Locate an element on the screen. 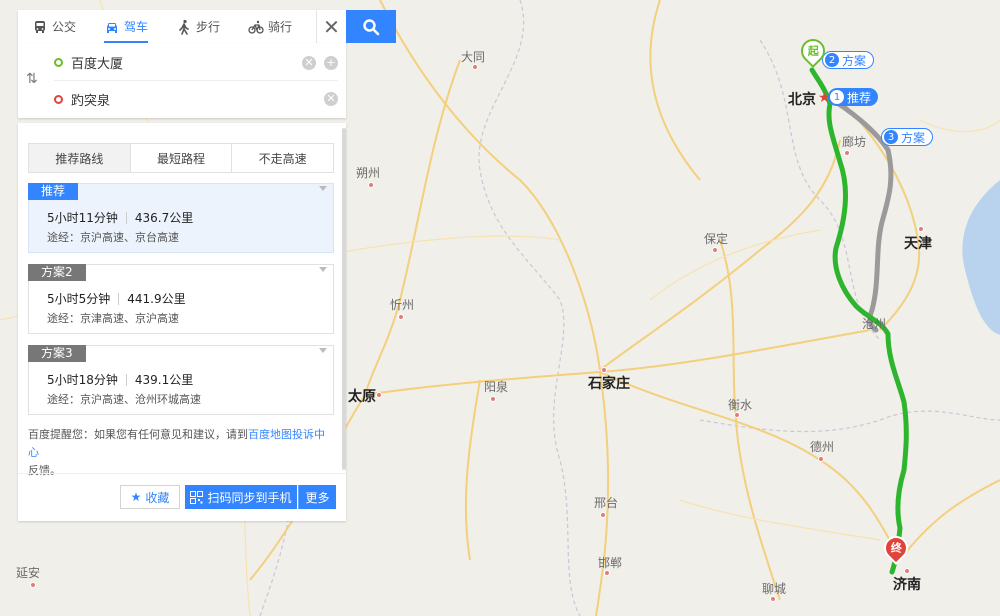 Image resolution: width=1000 pixels, height=616 pixels. sync-to-phone-button: 扫码同步到手机 is located at coordinates (241, 497).